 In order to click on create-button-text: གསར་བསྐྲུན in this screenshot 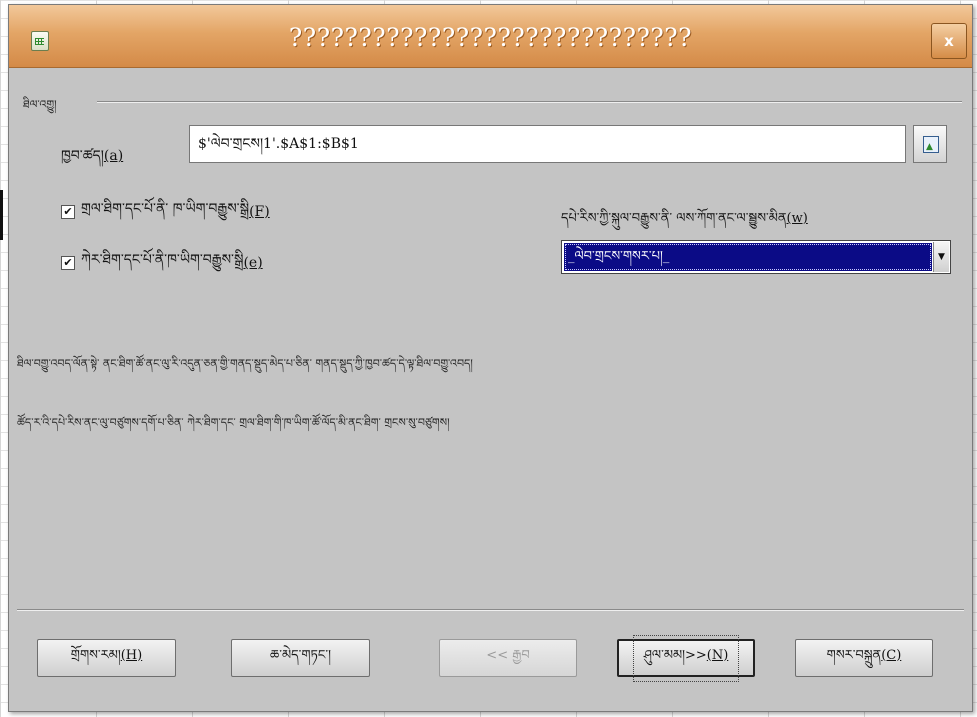, I will do `click(854, 655)`.